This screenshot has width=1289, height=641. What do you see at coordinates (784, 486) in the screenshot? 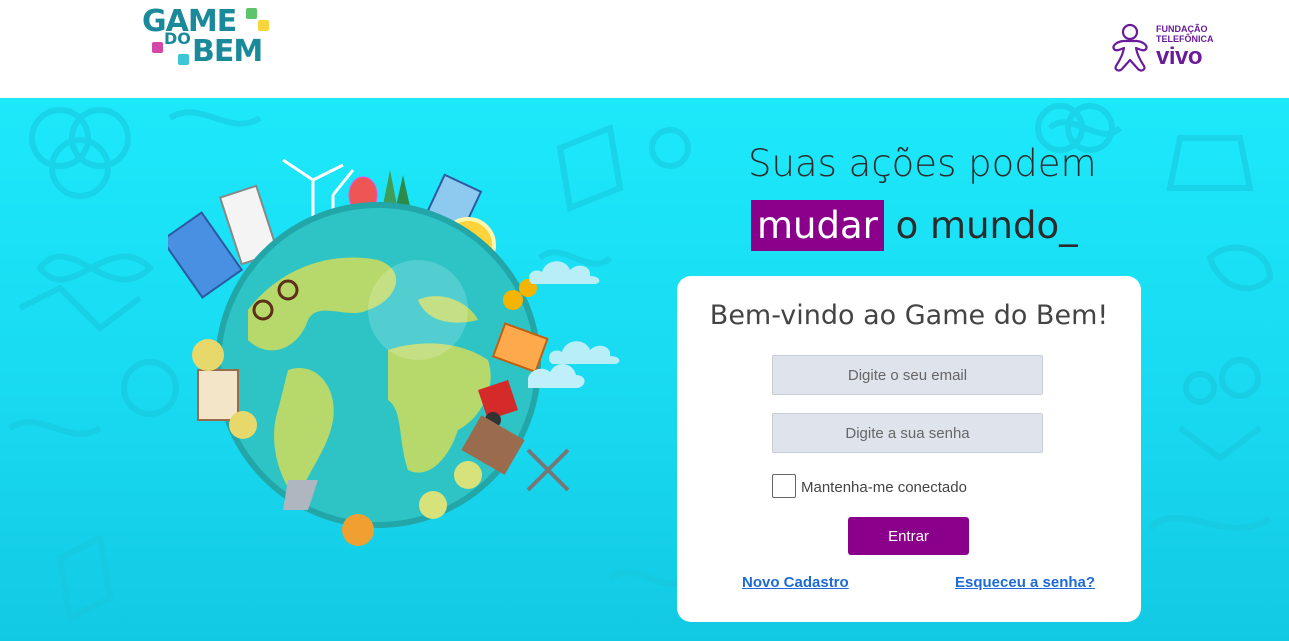
I see `remember-me-checkbox` at bounding box center [784, 486].